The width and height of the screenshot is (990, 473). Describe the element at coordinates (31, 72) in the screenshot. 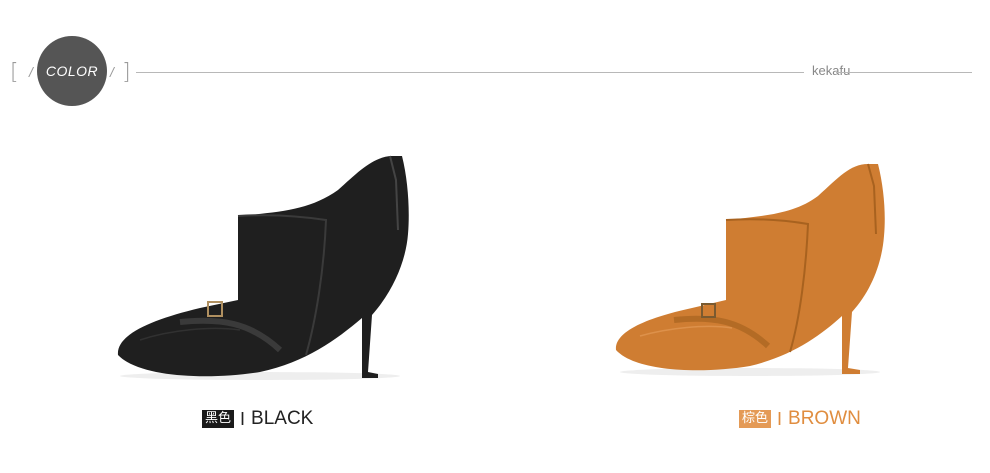

I see `left-slash: /` at that location.